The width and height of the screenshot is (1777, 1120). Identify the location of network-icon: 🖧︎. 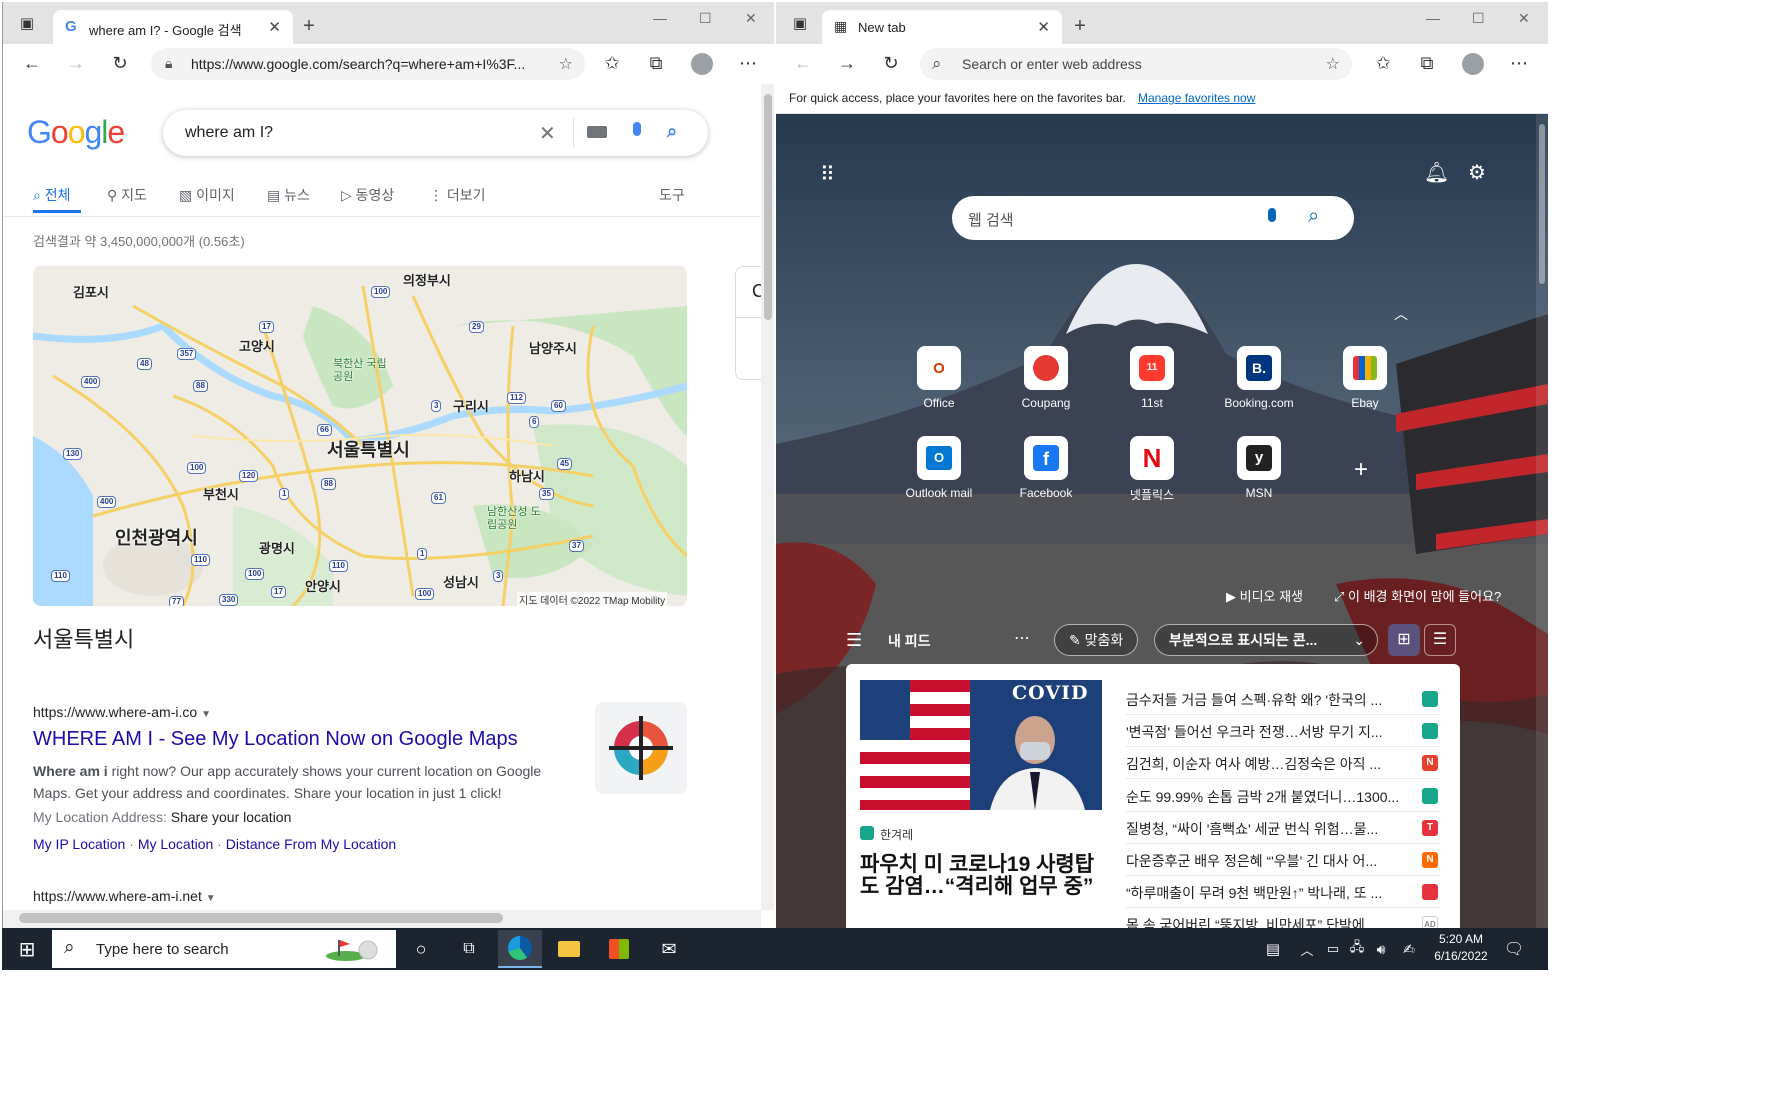
(1357, 949).